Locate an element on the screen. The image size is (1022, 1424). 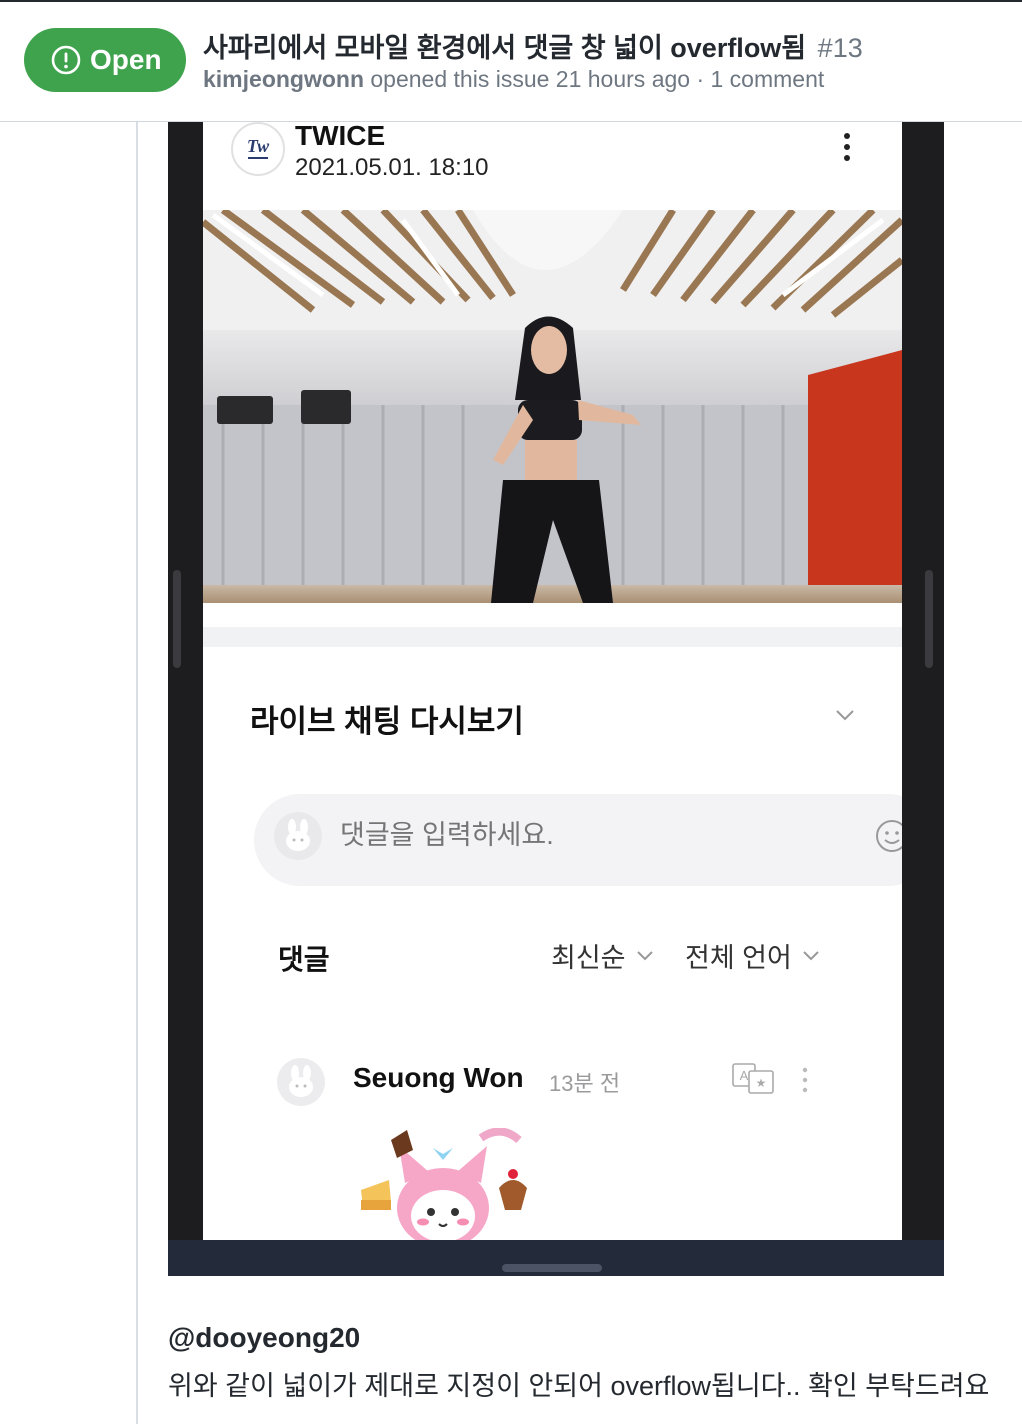
comment-time: 13분 전 is located at coordinates (585, 1083).